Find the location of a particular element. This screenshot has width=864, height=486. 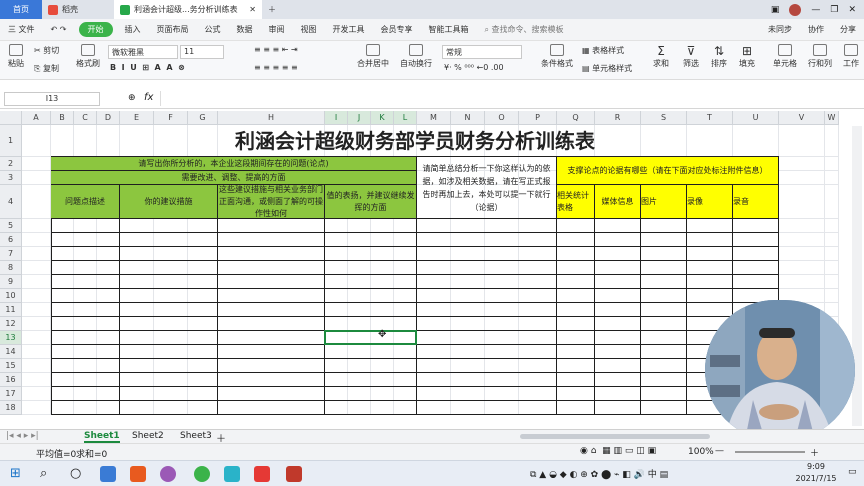

undo-icon: ↶ ↷ is located at coordinates (59, 29).